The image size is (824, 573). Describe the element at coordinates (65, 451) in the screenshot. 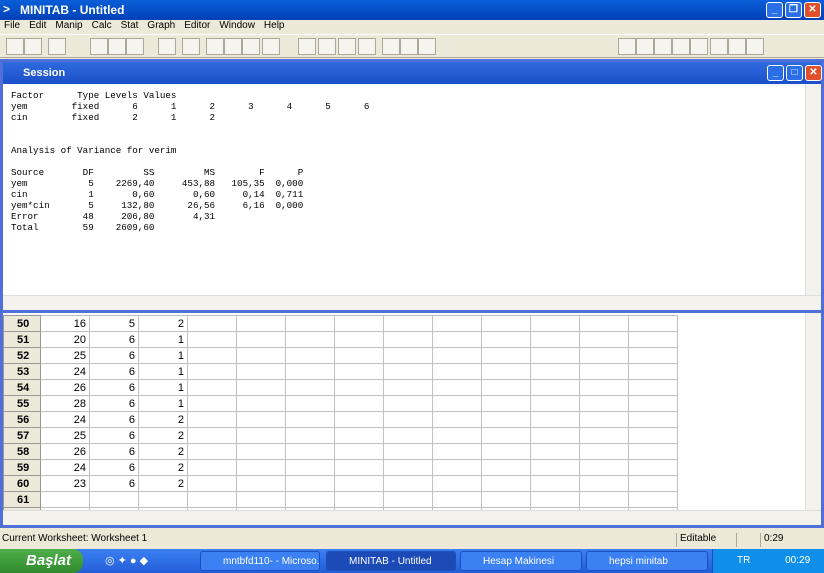

I see `cell: 26` at that location.